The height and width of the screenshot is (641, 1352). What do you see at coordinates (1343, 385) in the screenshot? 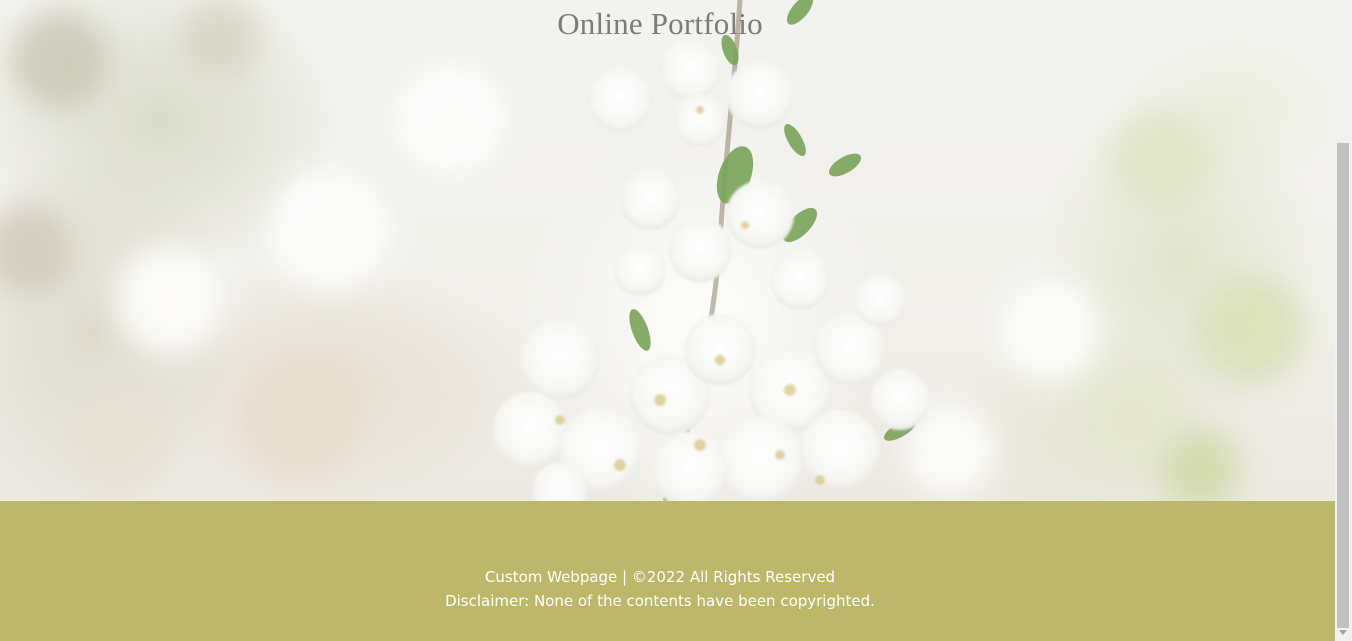
I see `scrollbar-thumb` at bounding box center [1343, 385].